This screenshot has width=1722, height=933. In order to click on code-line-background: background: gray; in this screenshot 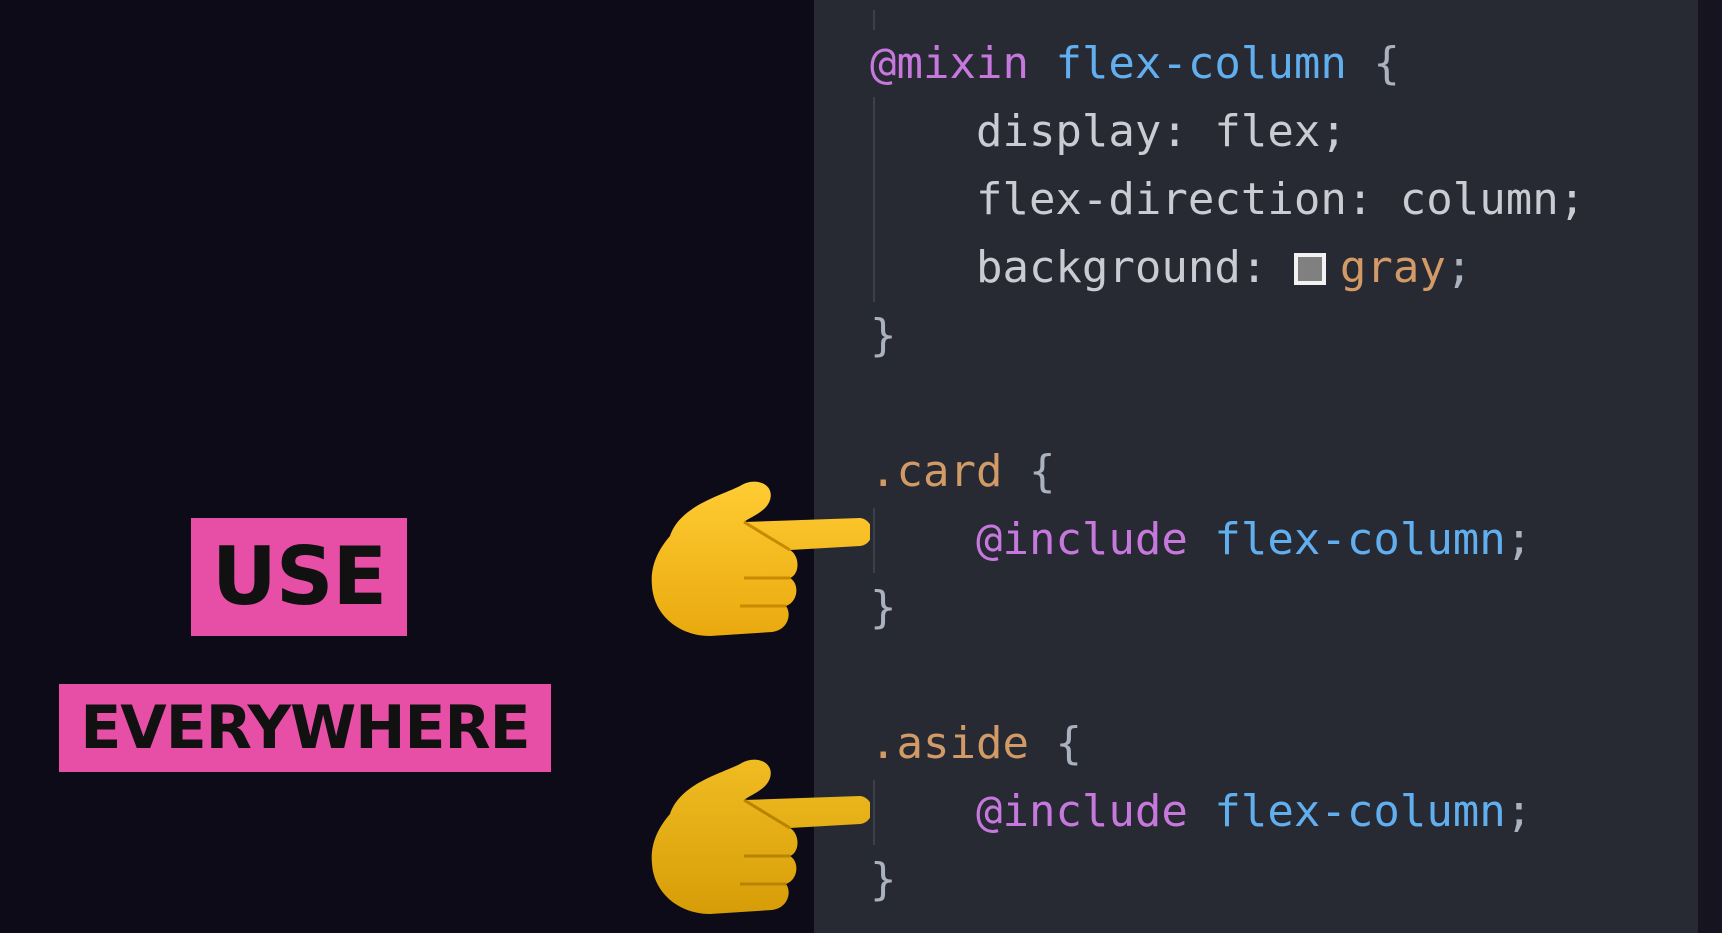, I will do `click(1171, 268)`.